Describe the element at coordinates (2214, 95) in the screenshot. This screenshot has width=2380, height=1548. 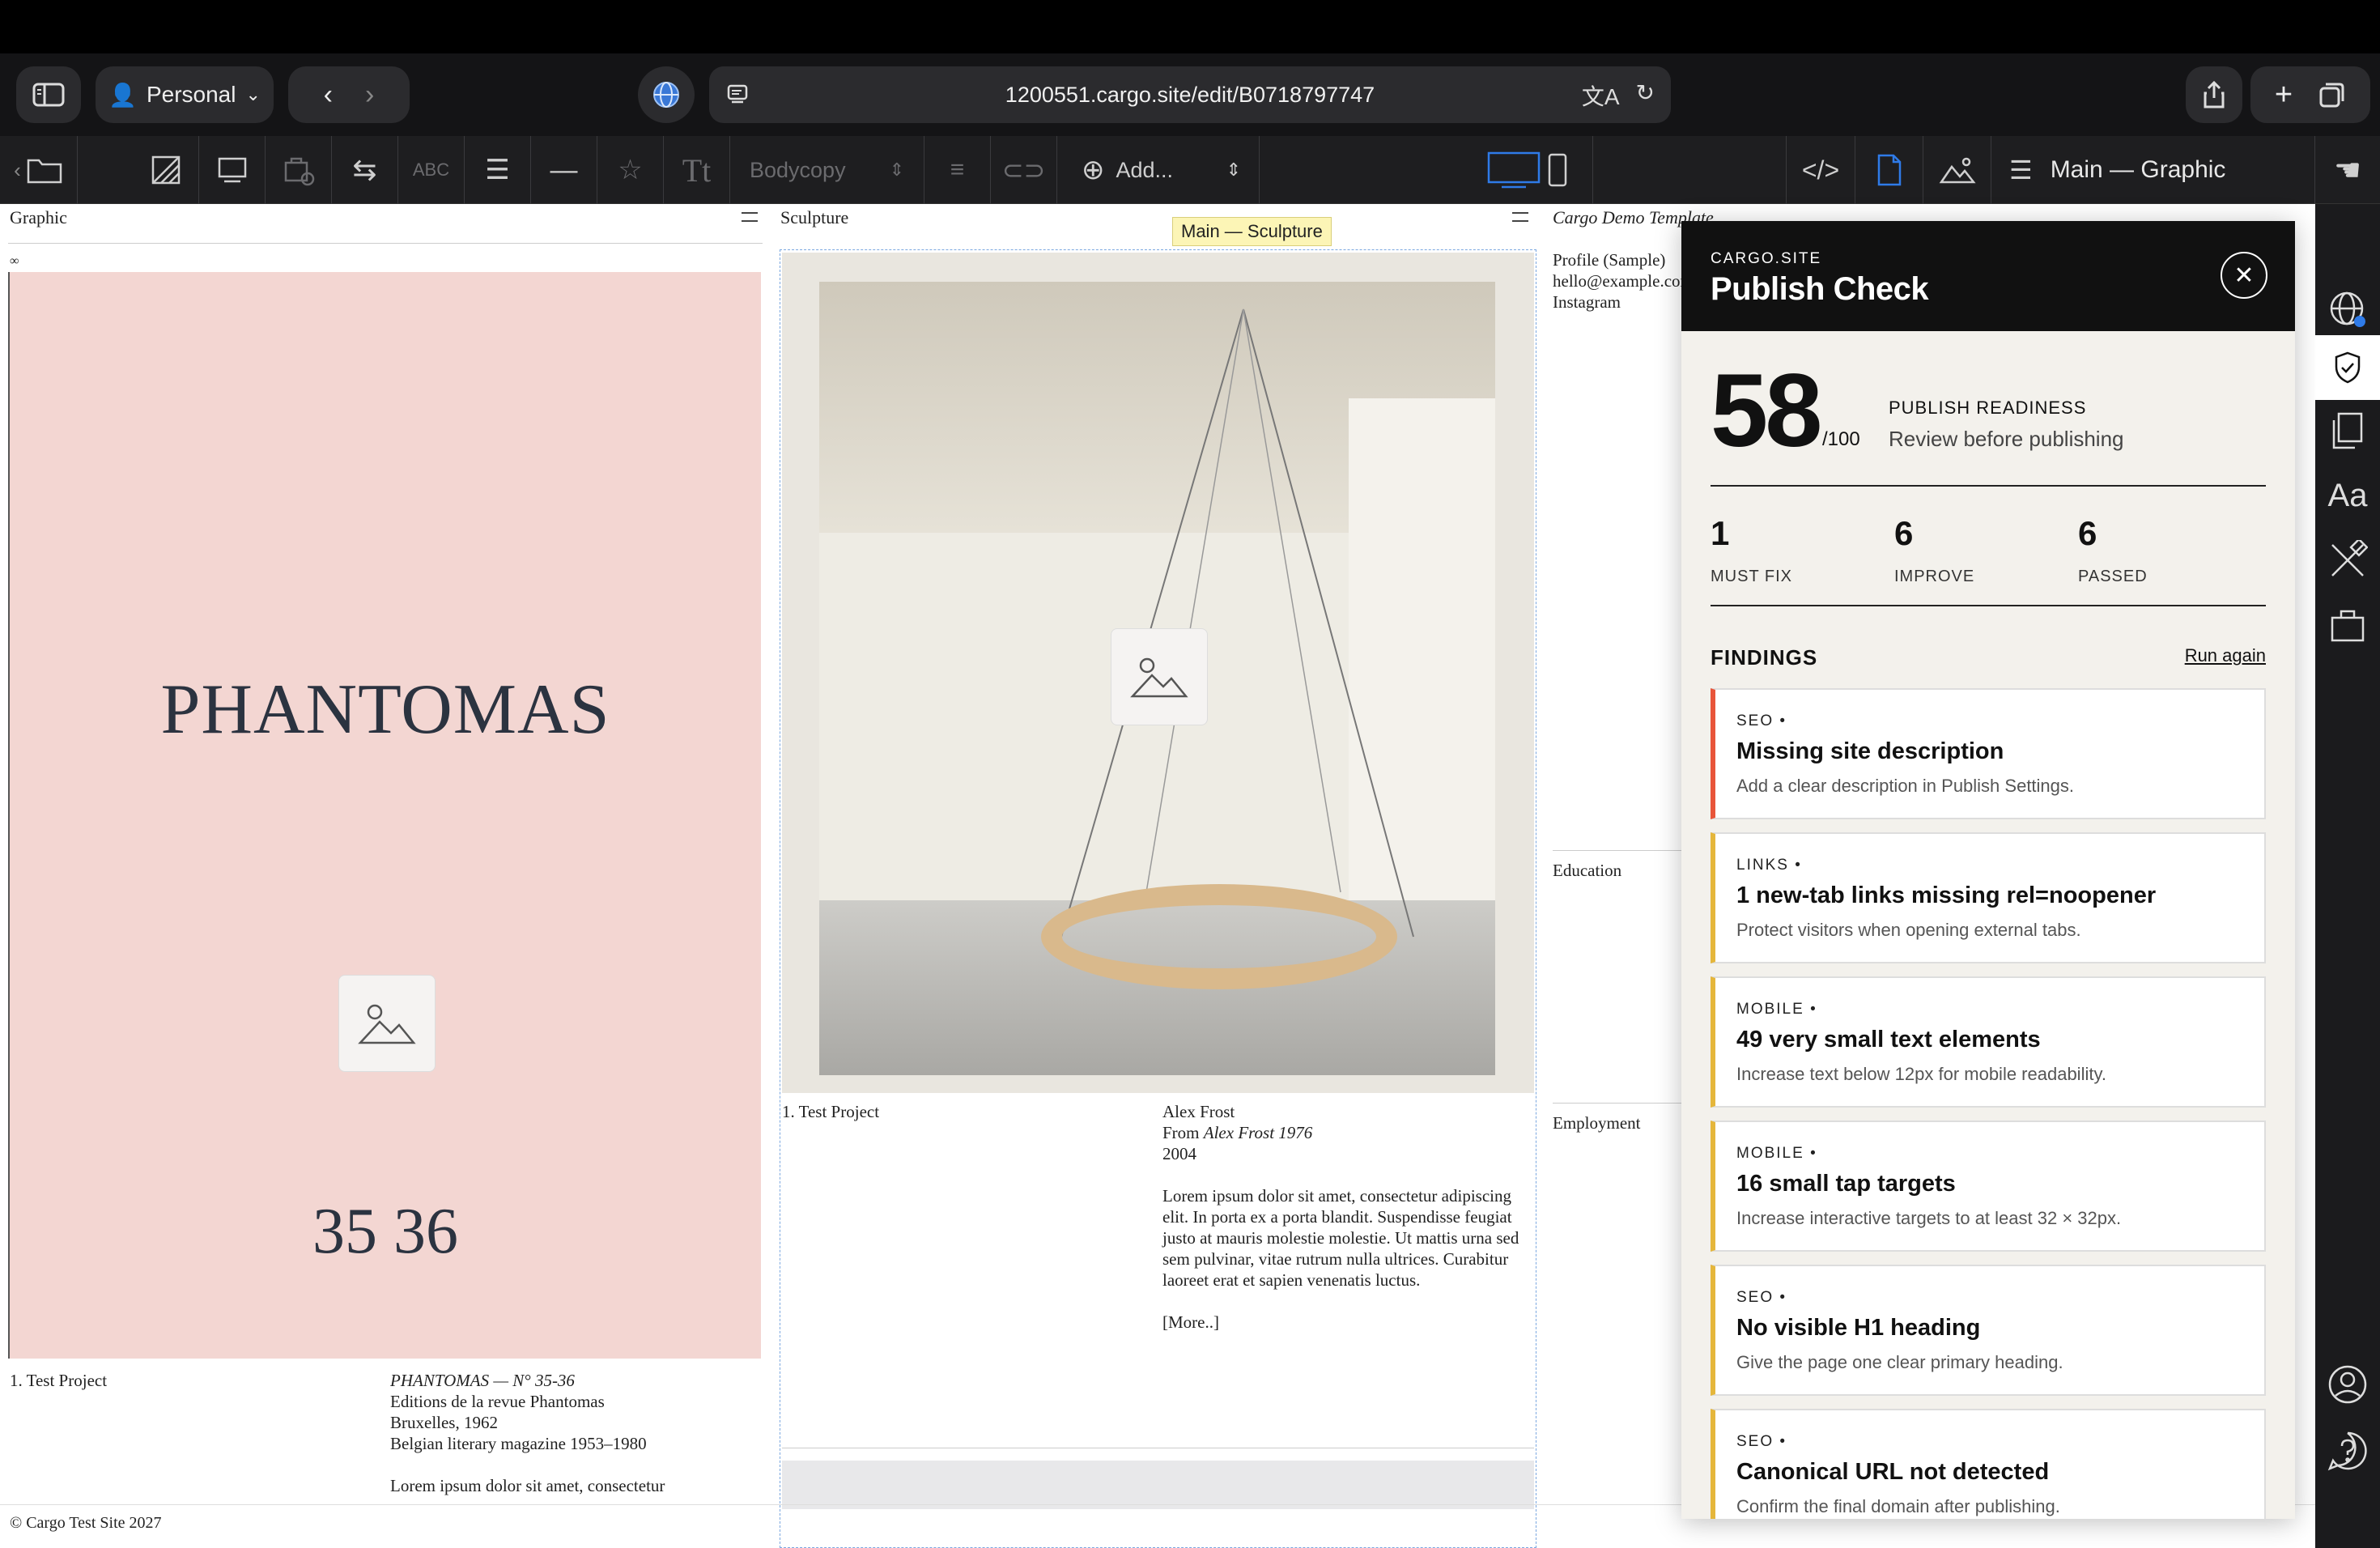
I see `share-button` at that location.